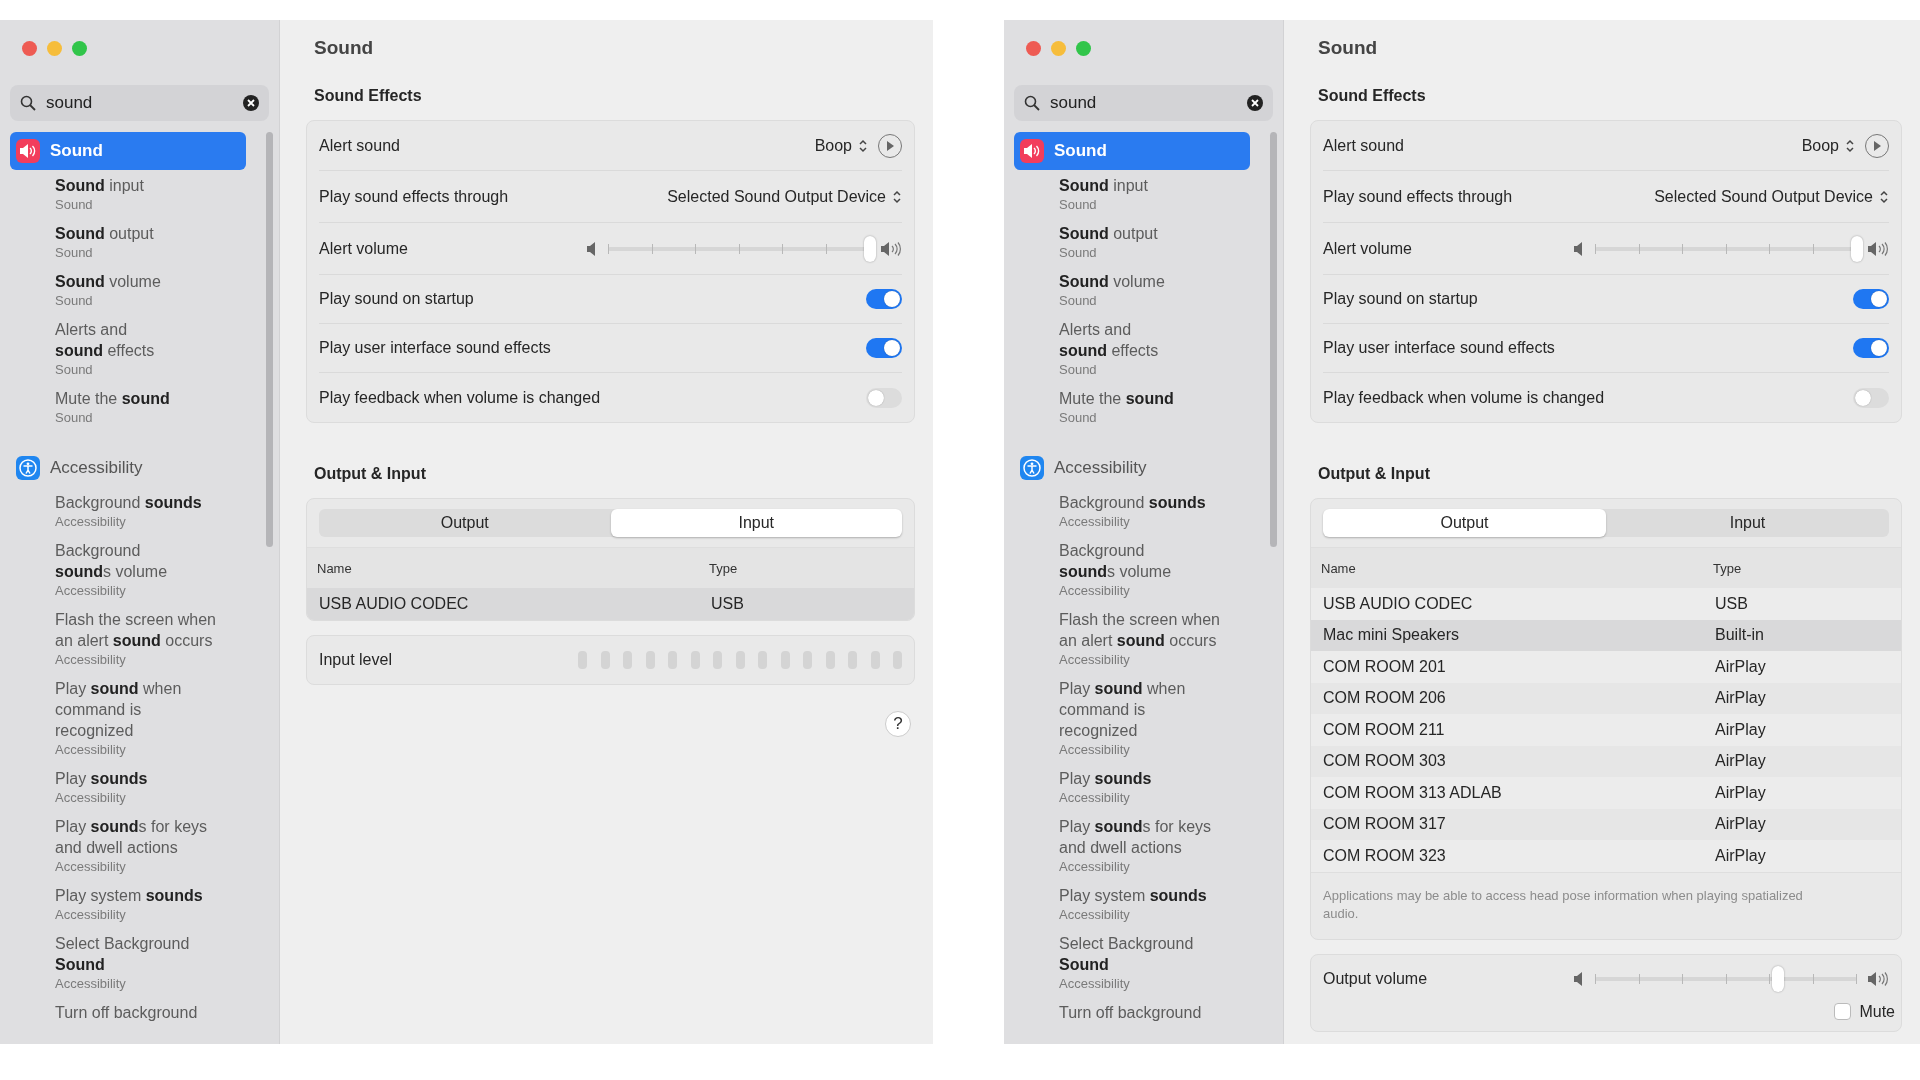 Image resolution: width=1920 pixels, height=1080 pixels. Describe the element at coordinates (610, 604) in the screenshot. I see `device-row: USB AUDIO CODEC USB` at that location.